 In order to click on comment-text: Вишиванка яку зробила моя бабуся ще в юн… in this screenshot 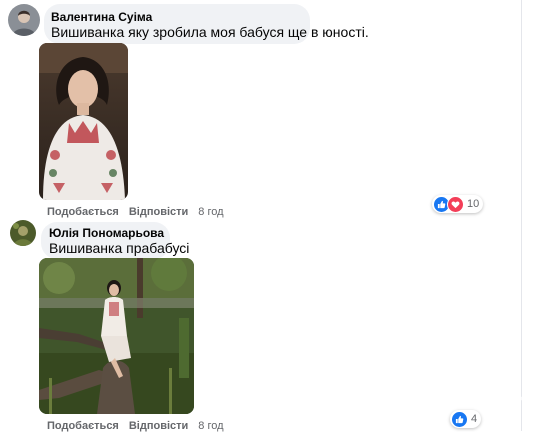, I will do `click(210, 32)`.